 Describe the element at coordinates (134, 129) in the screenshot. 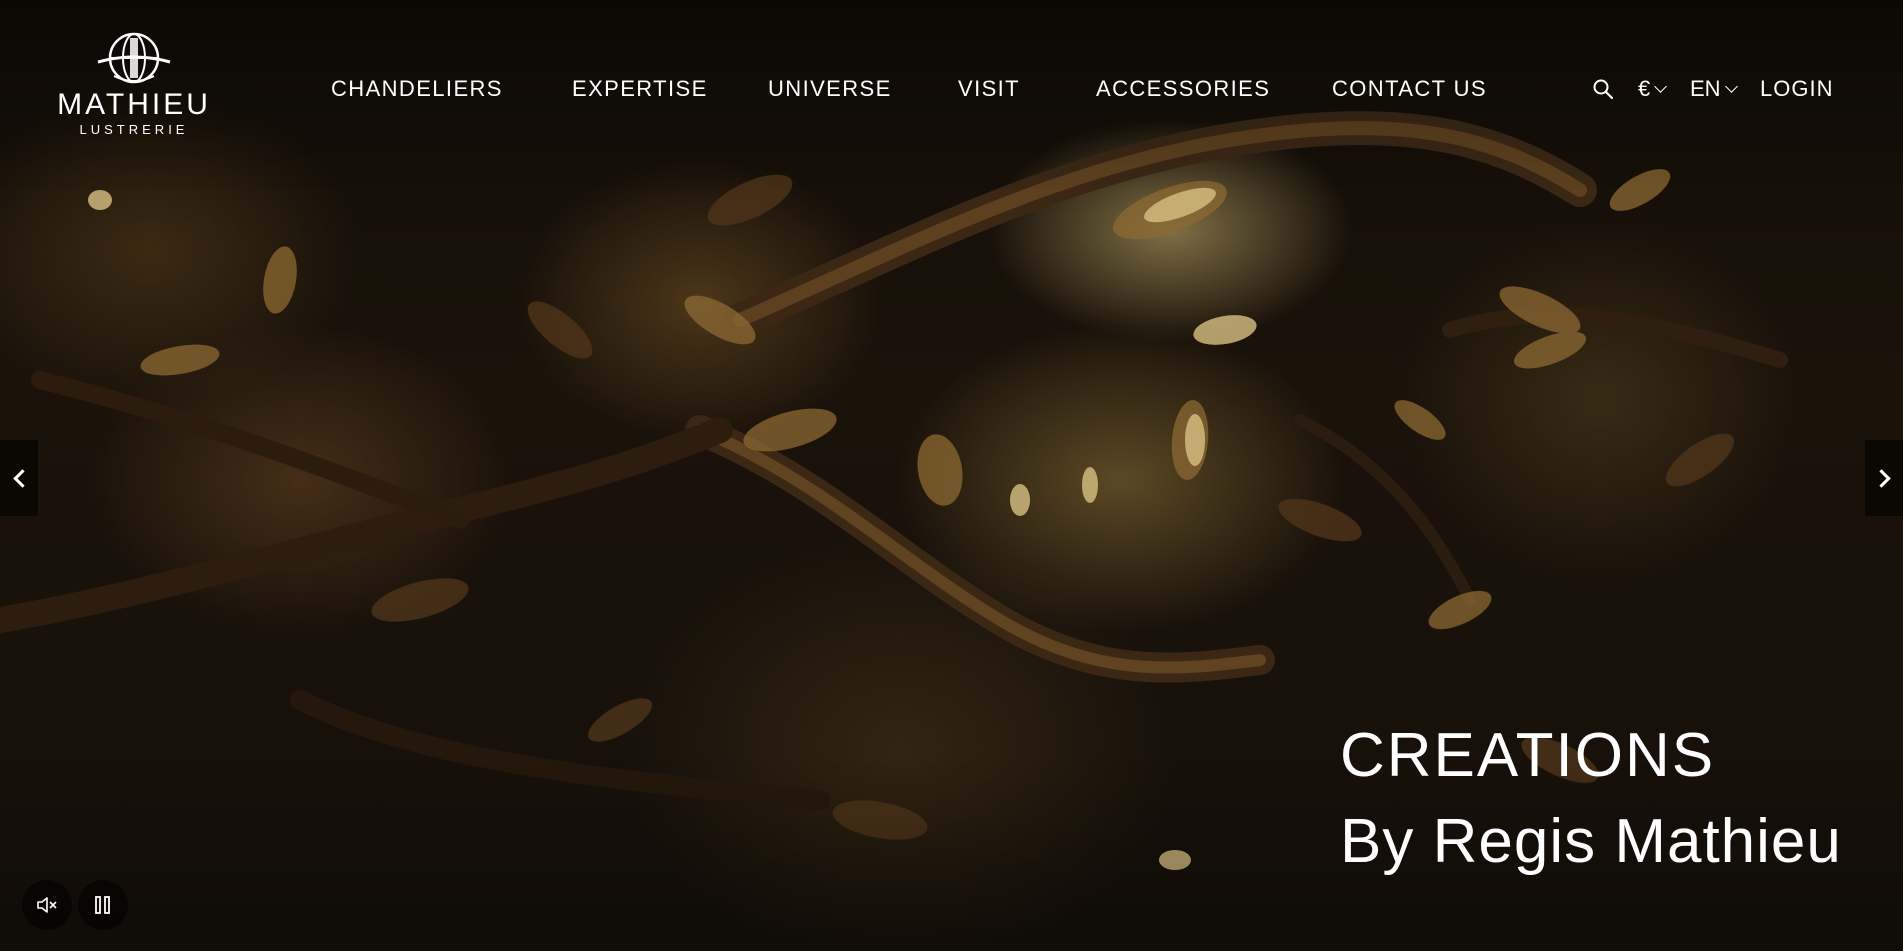

I see `brand-subtitle: LUSTRERIE` at that location.